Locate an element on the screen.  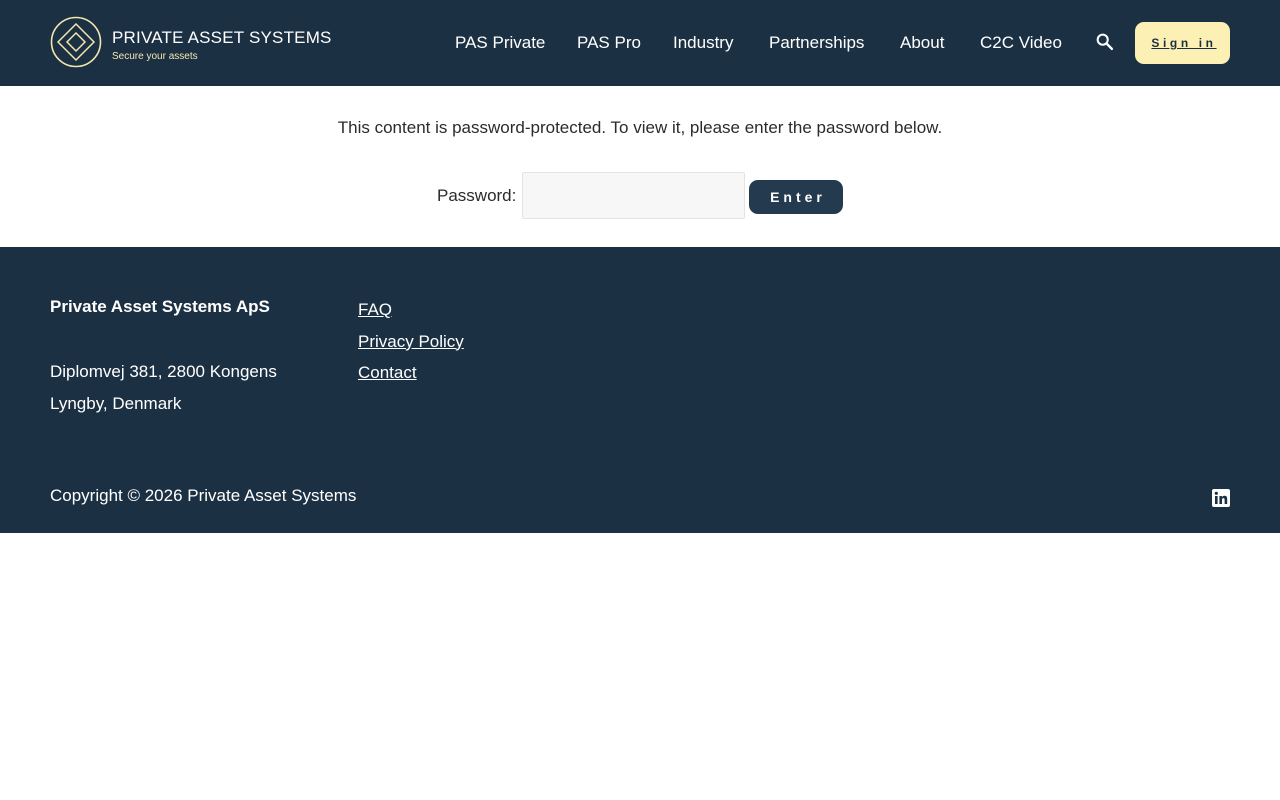
nav-item-pas-pro: PAS Pro is located at coordinates (609, 43).